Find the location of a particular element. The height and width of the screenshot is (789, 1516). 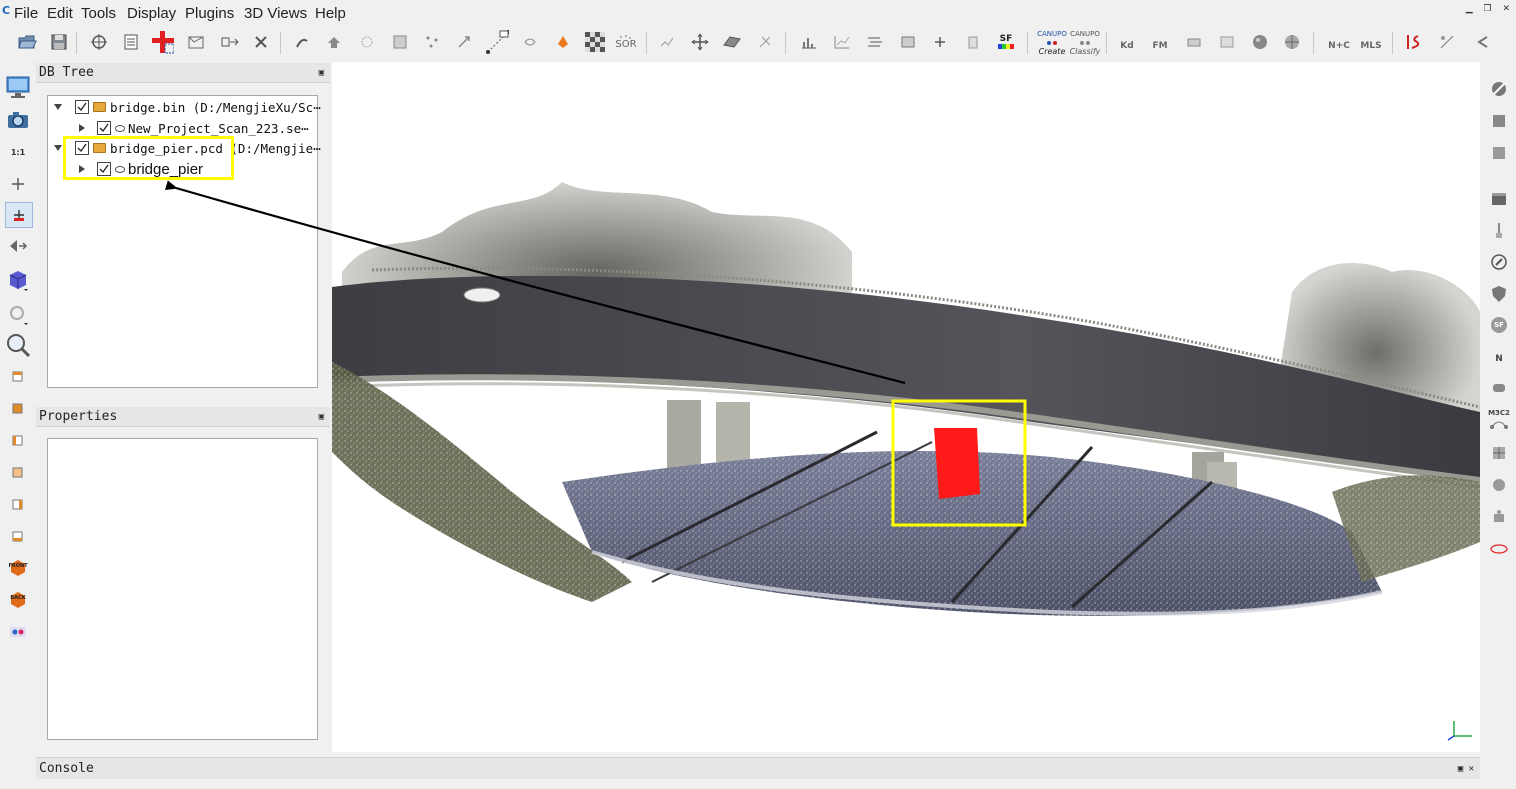

noise-filter-icon is located at coordinates (667, 42).